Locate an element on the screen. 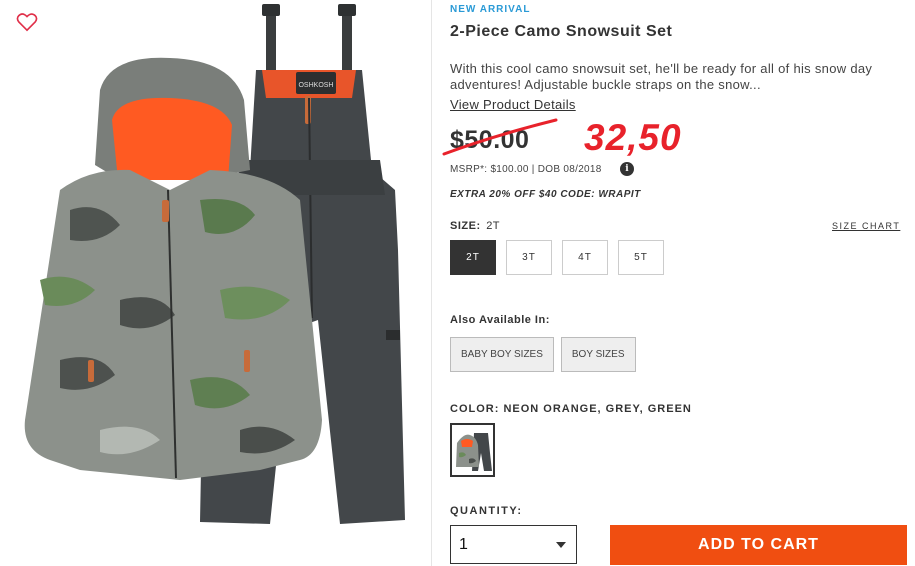  color-label: COLOR: NEON ORANGE, GREY, GREEN is located at coordinates (571, 409).